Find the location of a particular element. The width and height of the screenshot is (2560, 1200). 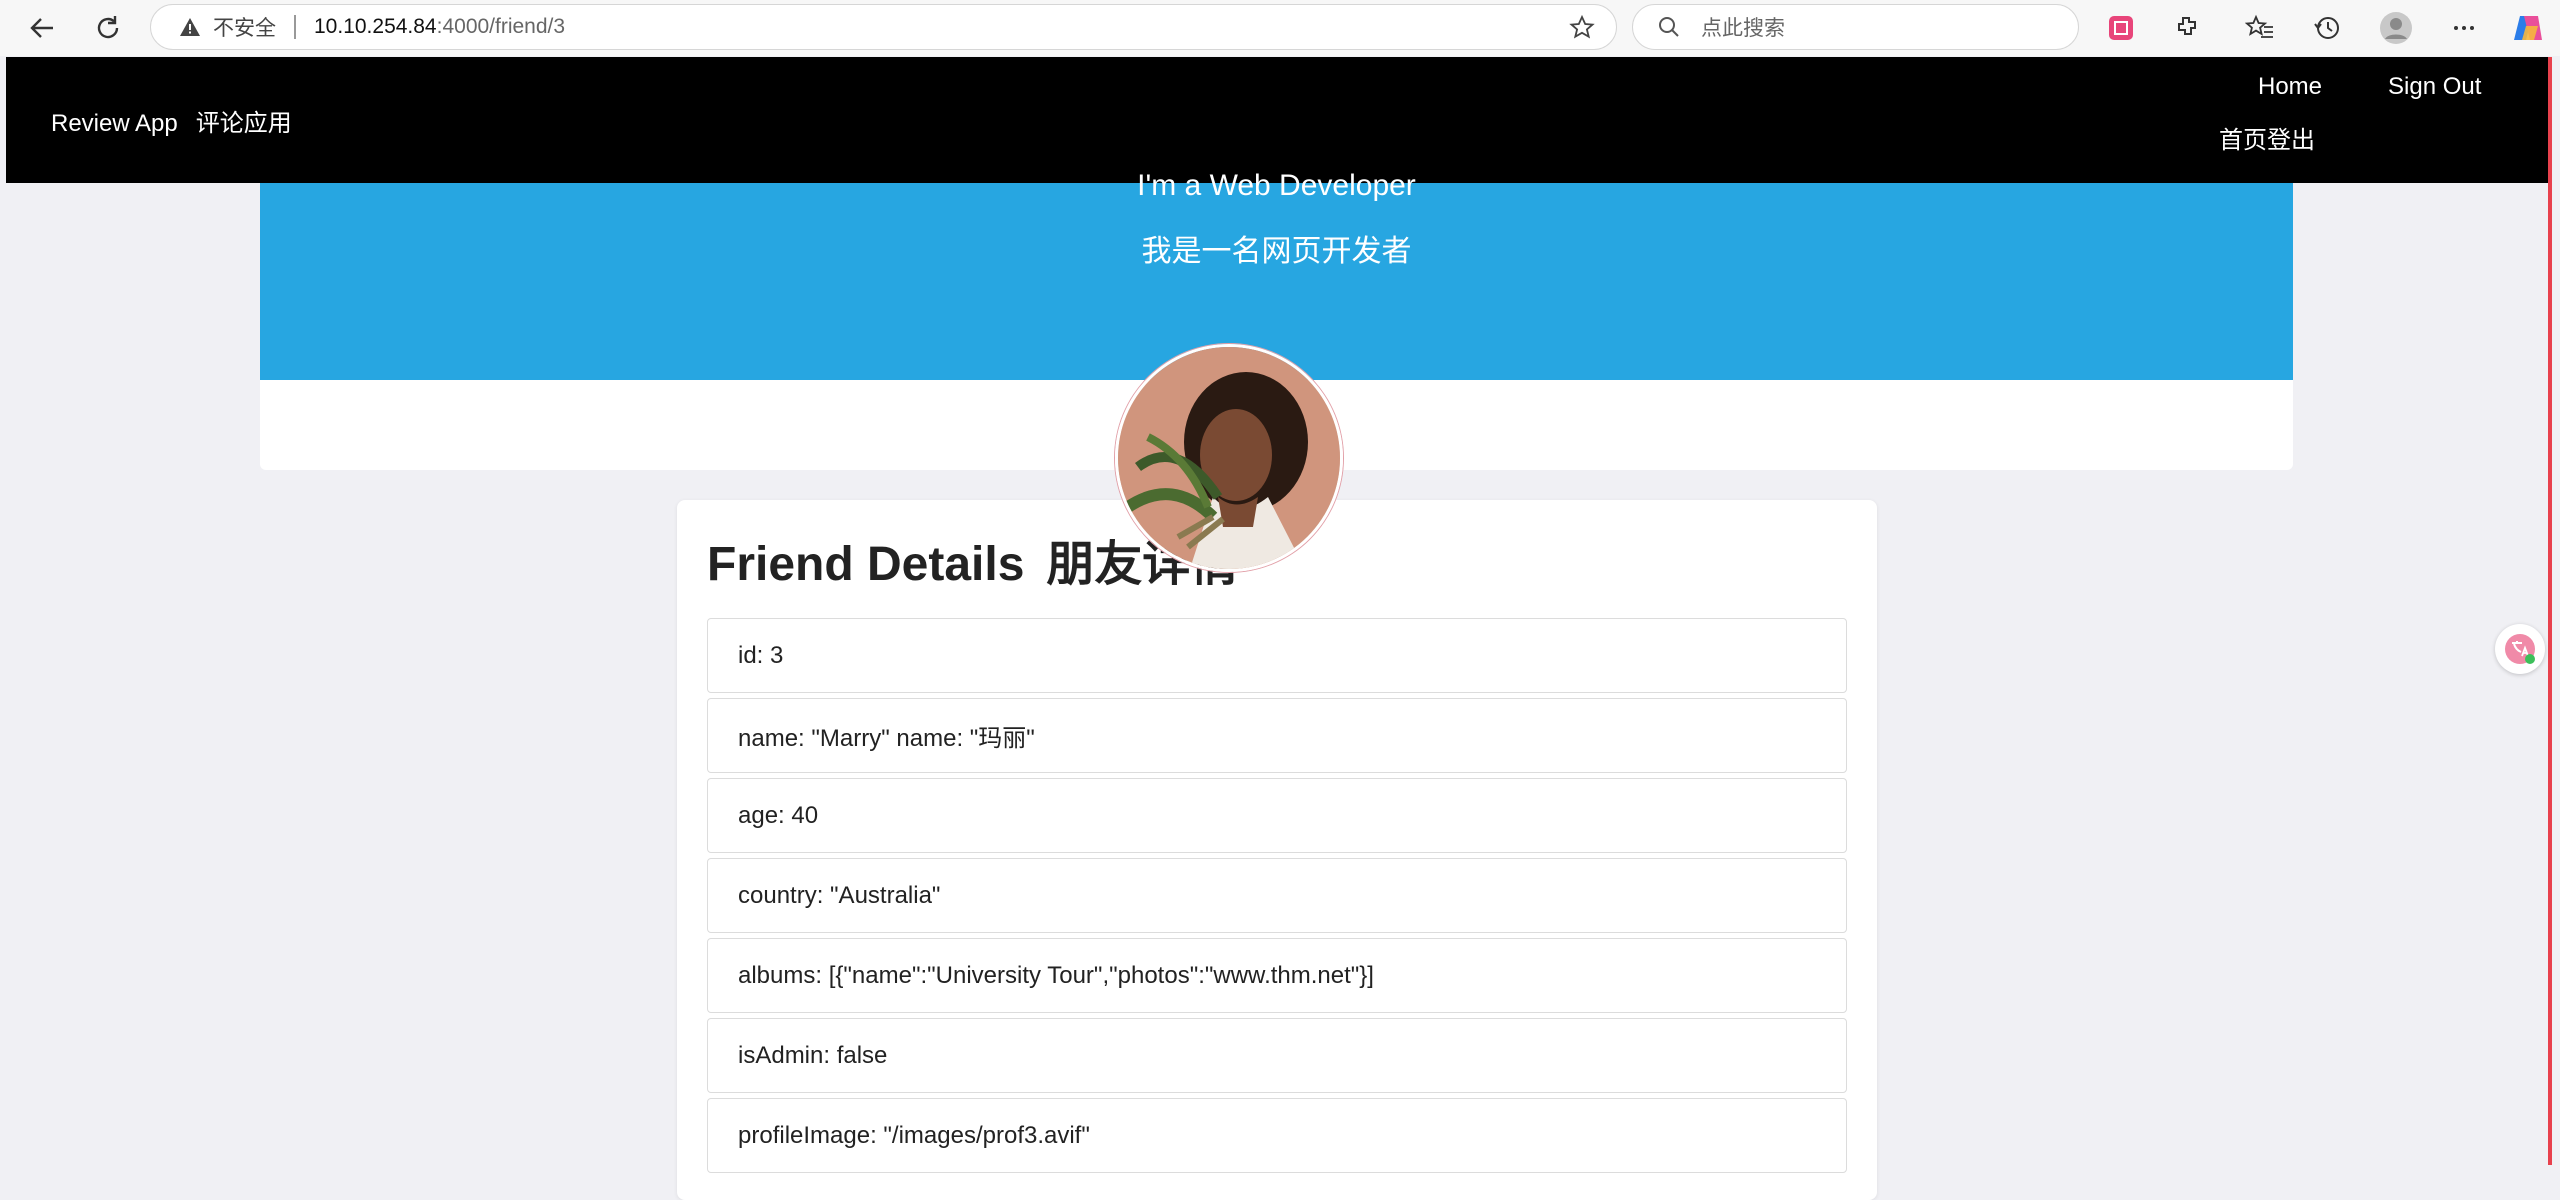

not-secure-label: 不安全 is located at coordinates (244, 28).